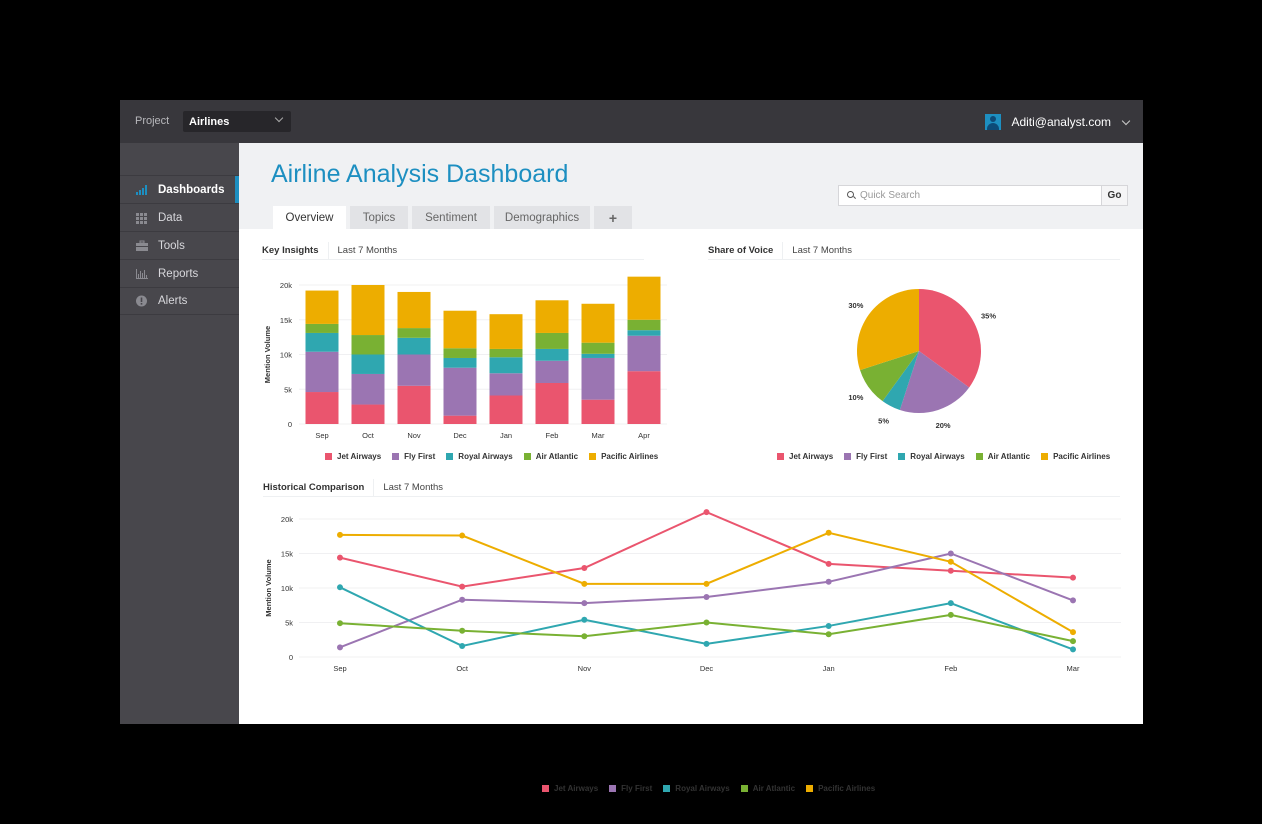  What do you see at coordinates (691, 488) in the screenshot?
I see `historical-header: Historical Comparison Last 7 Months` at bounding box center [691, 488].